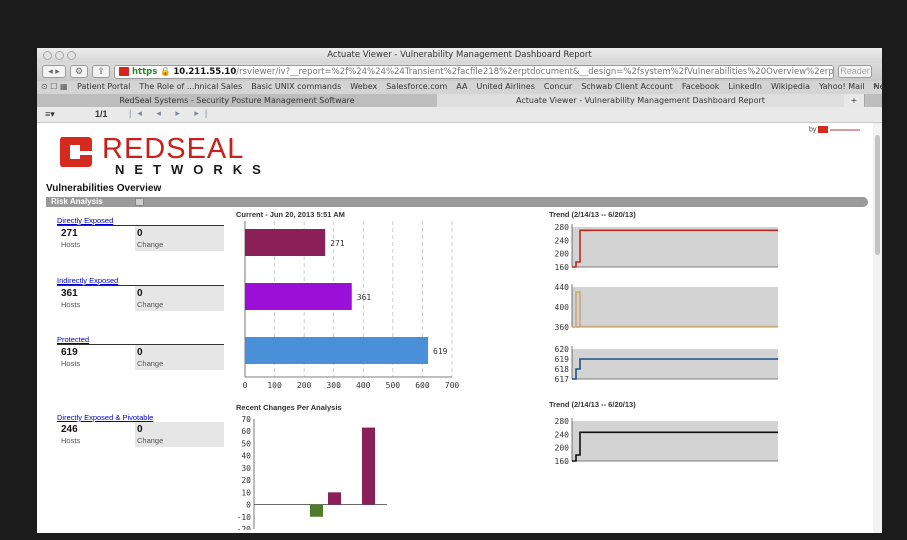 This screenshot has width=907, height=540. Describe the element at coordinates (244, 517) in the screenshot. I see `y-tick-label: -10` at that location.